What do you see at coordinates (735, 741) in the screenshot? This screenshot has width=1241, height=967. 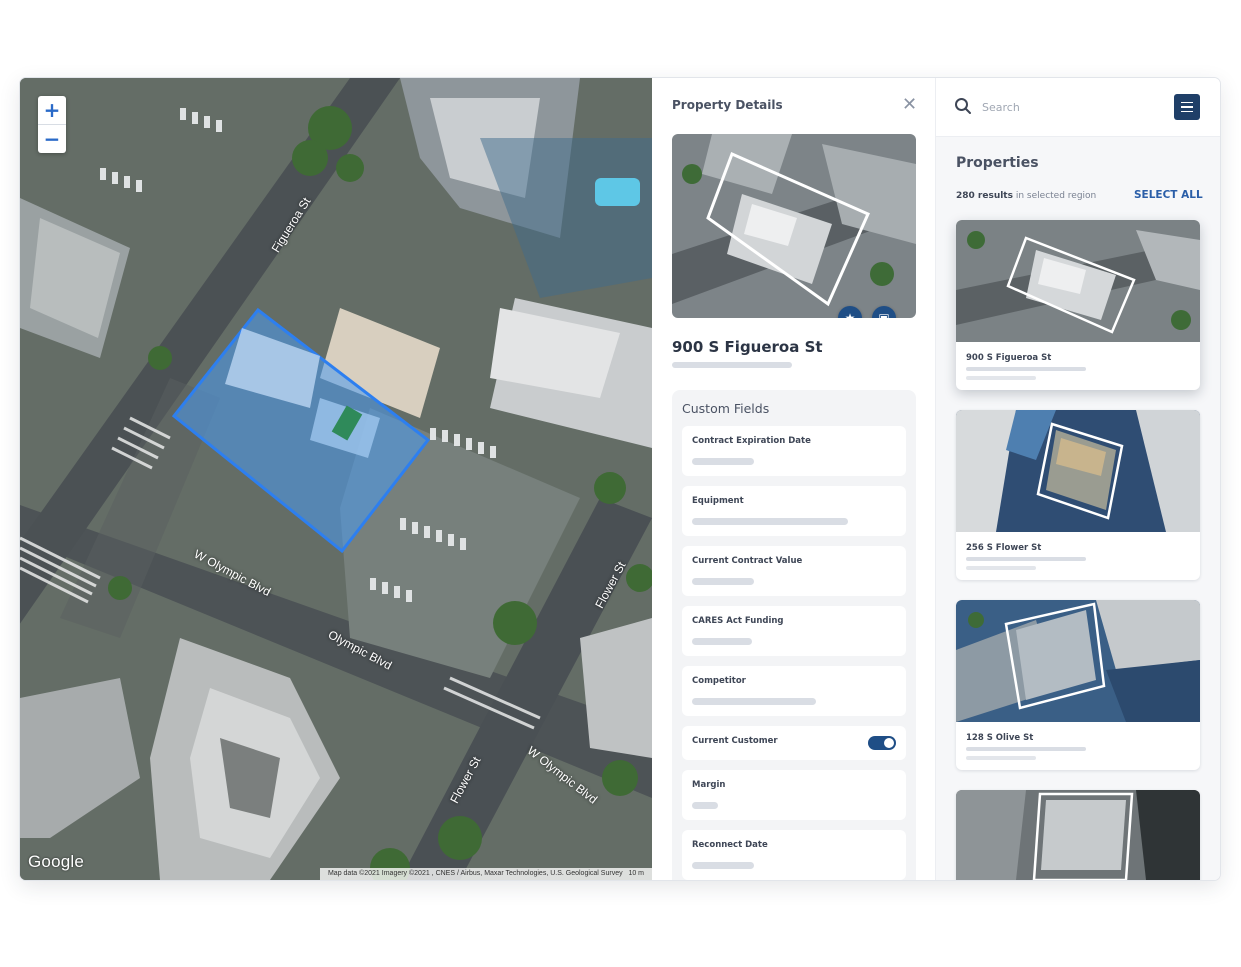 I see `field-label: Current Customer` at bounding box center [735, 741].